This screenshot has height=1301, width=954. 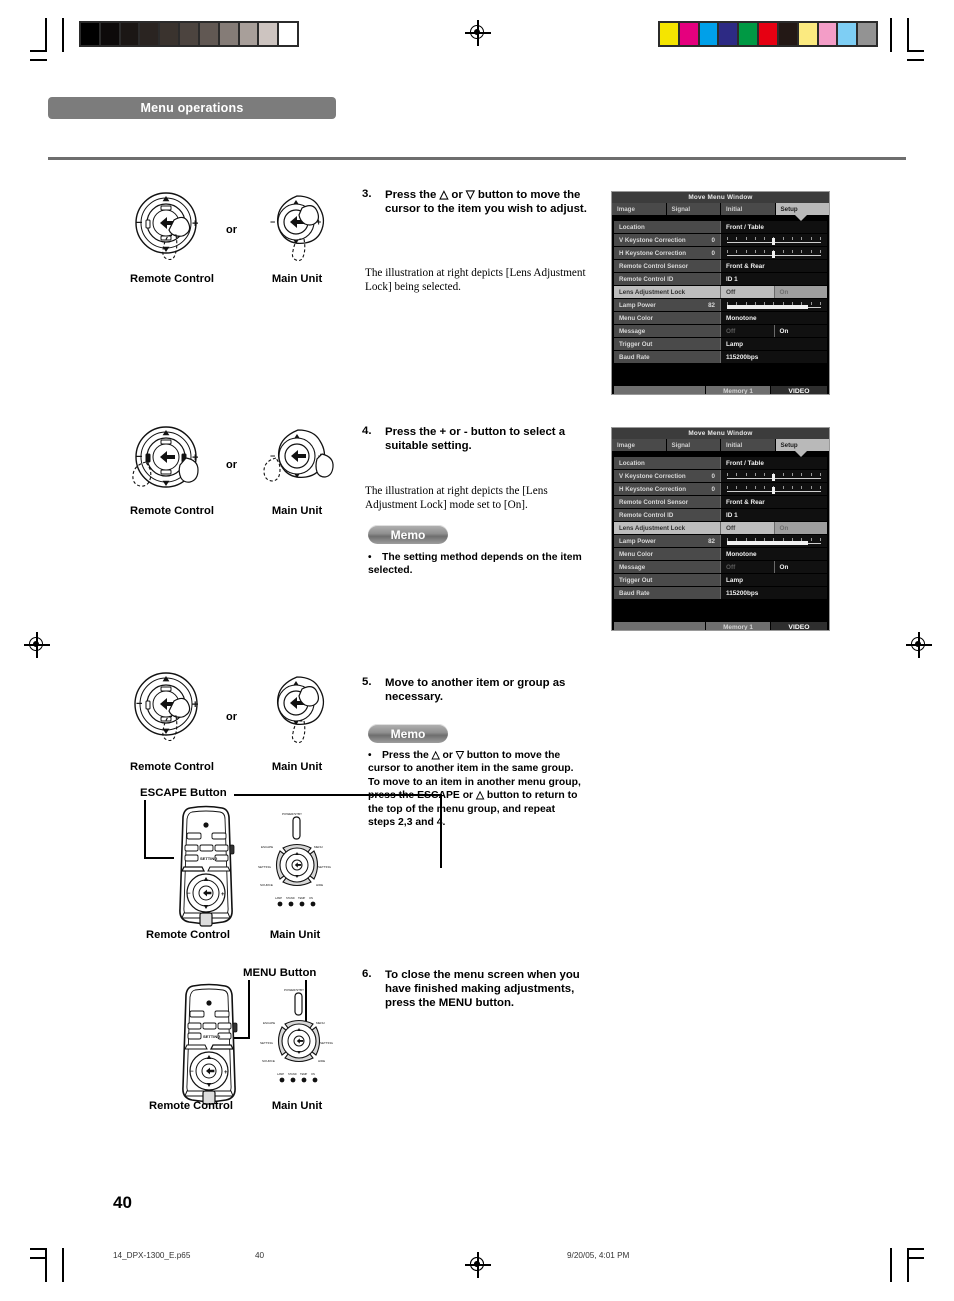 What do you see at coordinates (265, 867) in the screenshot?
I see `svg-text: SETTING` at bounding box center [265, 867].